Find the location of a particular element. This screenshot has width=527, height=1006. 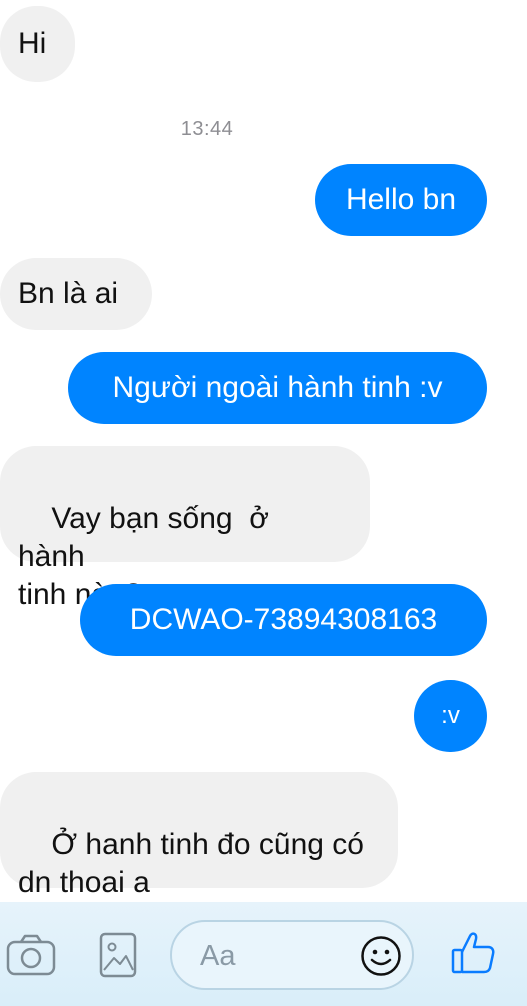

thumbs-up-icon is located at coordinates (473, 953).